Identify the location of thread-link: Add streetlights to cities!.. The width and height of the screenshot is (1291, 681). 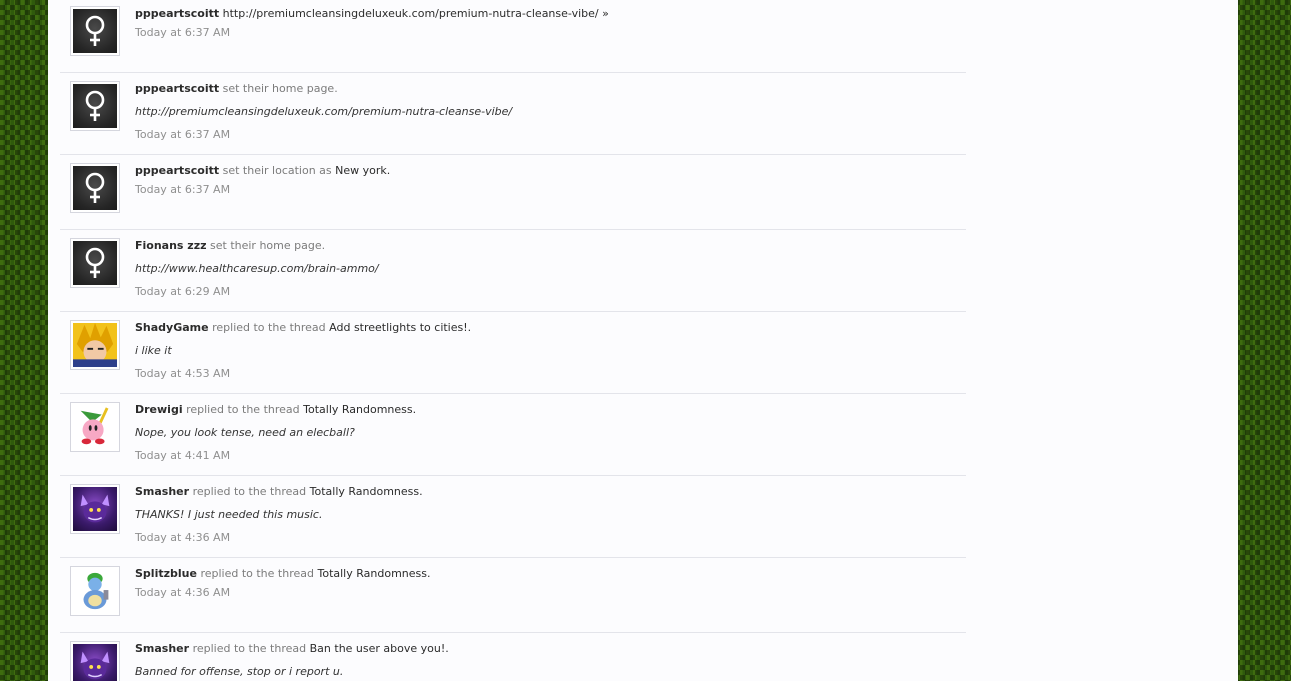
(400, 327).